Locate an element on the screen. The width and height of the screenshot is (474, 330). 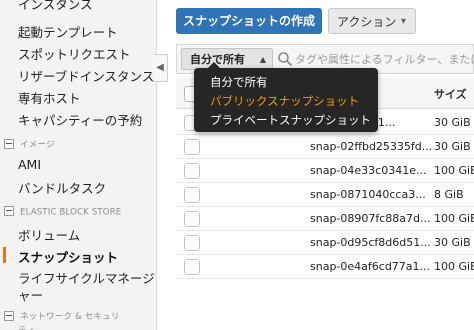
table-row: snap-04e33c0341e... 100 GiB is located at coordinates (325, 171).